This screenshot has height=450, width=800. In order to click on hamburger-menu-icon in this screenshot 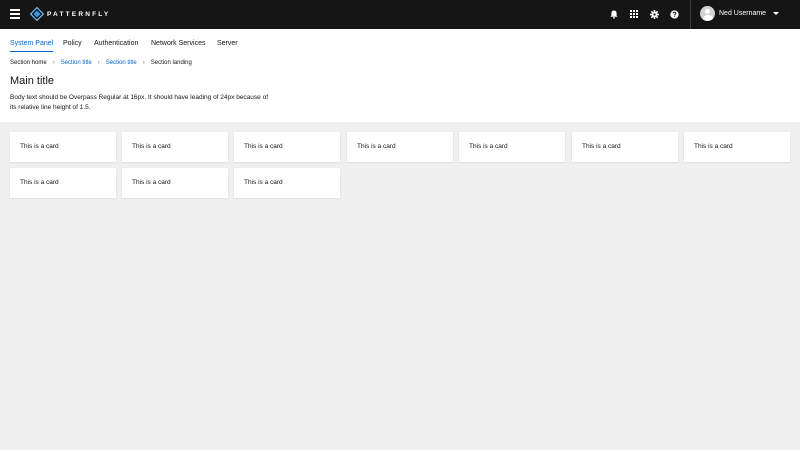, I will do `click(15, 14)`.